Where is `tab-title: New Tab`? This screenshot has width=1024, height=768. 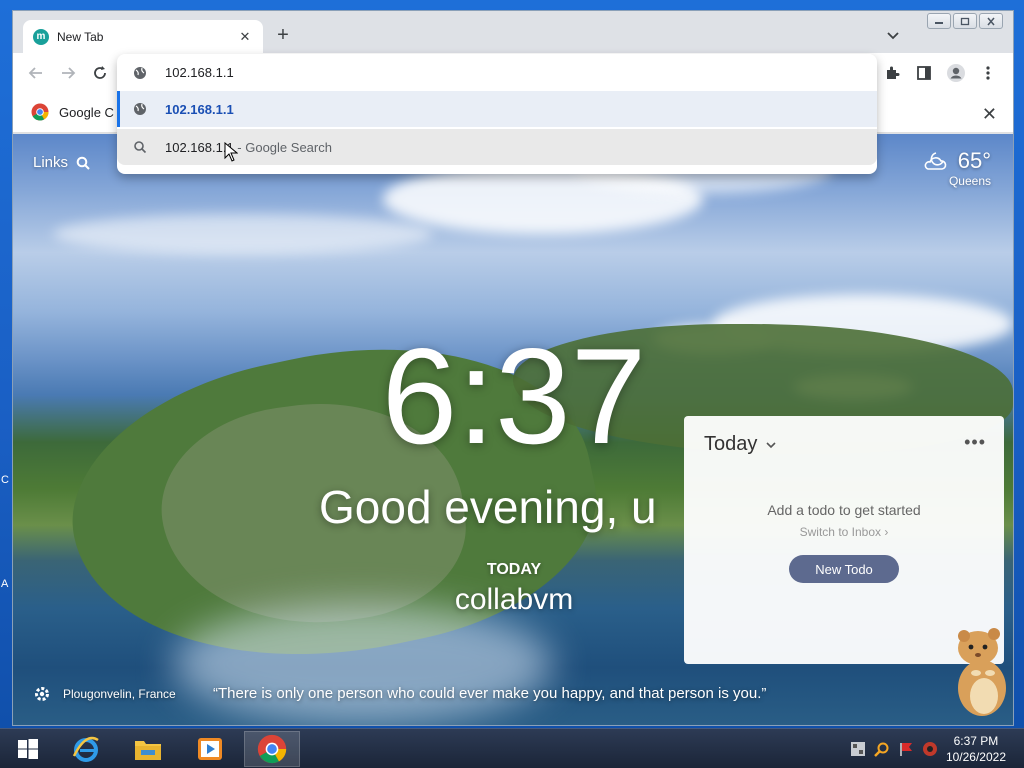
tab-title: New Tab is located at coordinates (80, 36).